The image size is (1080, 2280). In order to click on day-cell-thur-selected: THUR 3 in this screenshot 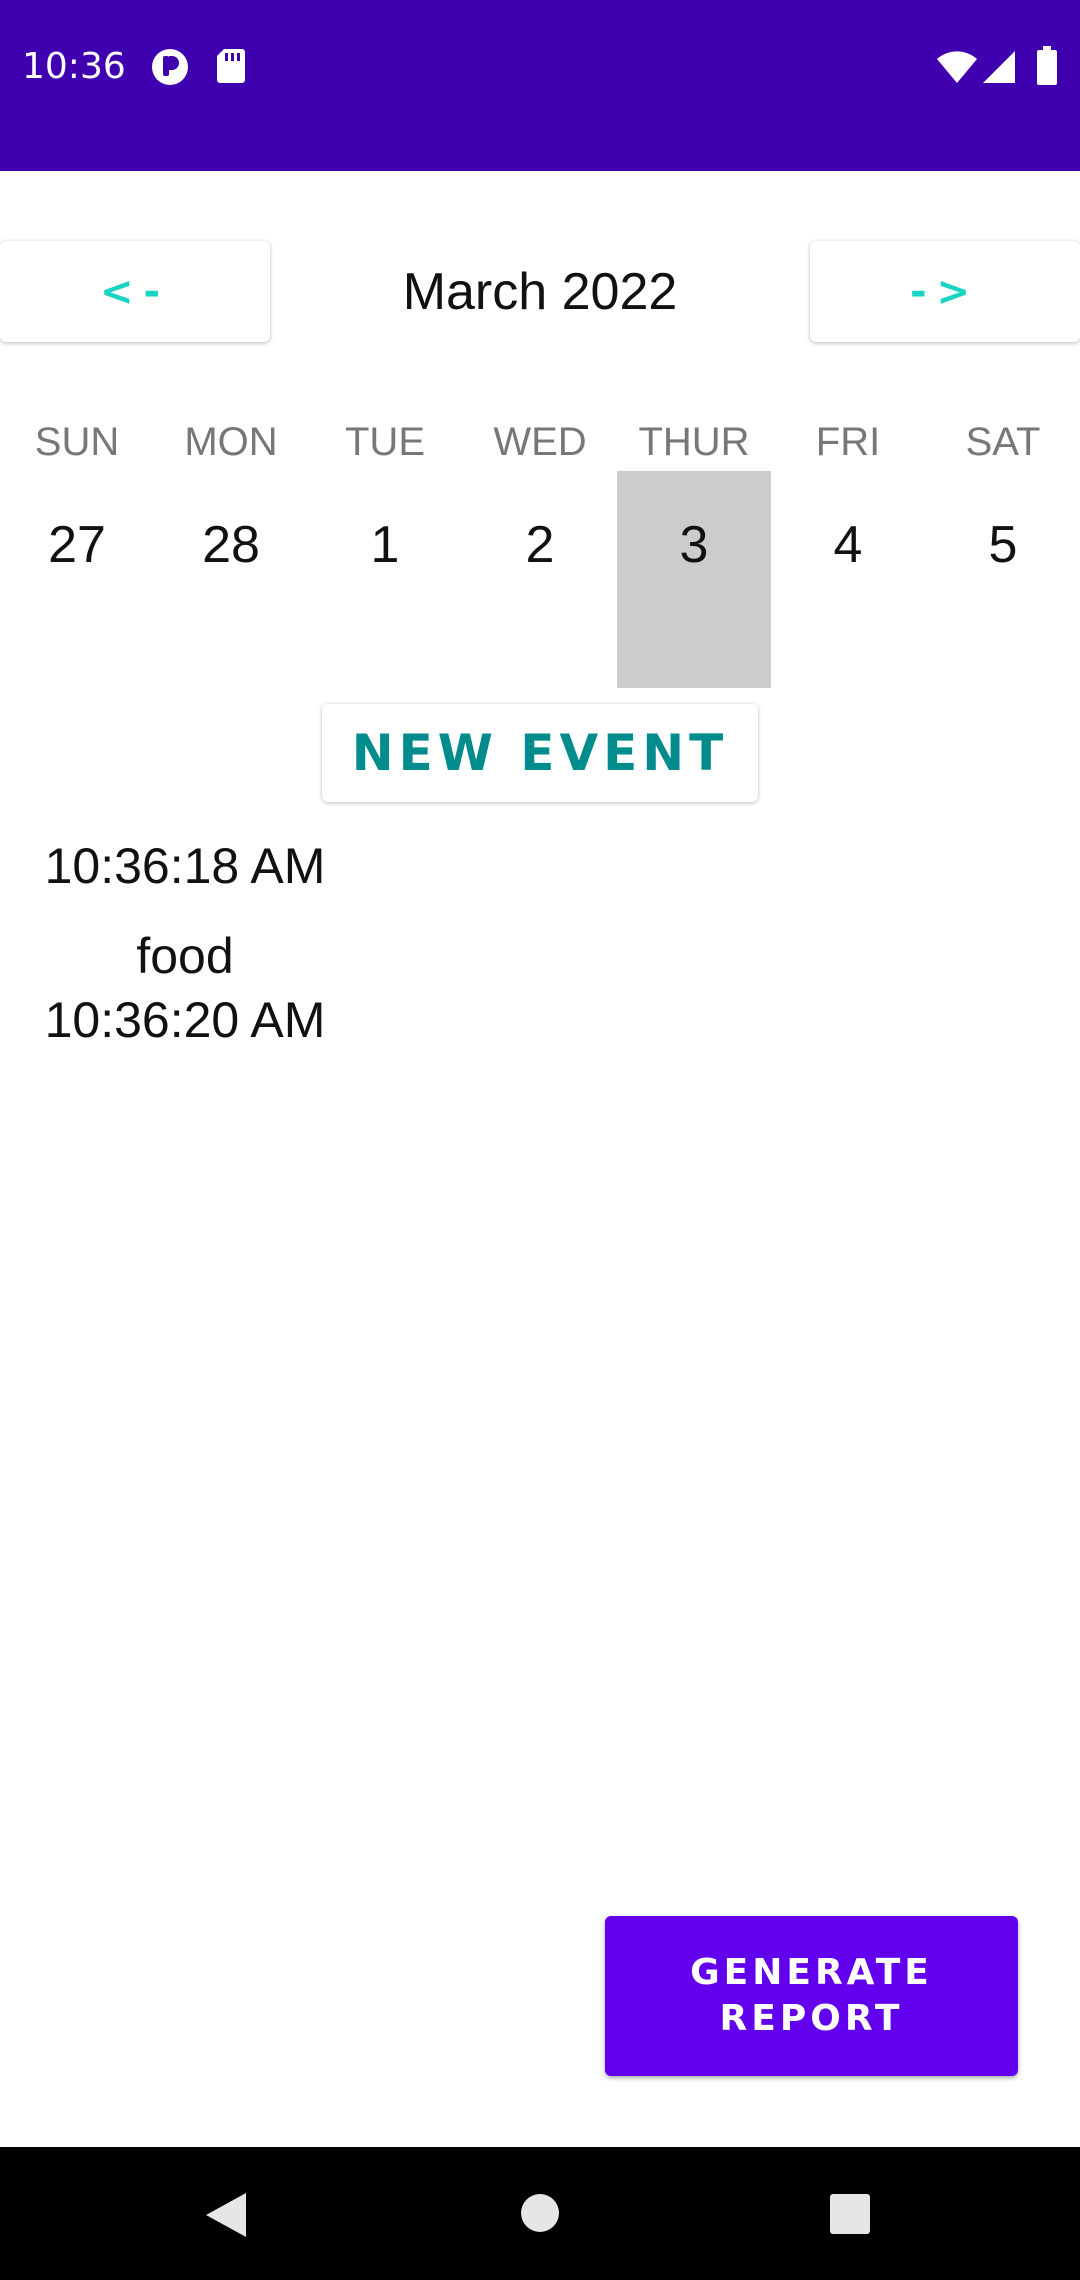, I will do `click(694, 549)`.